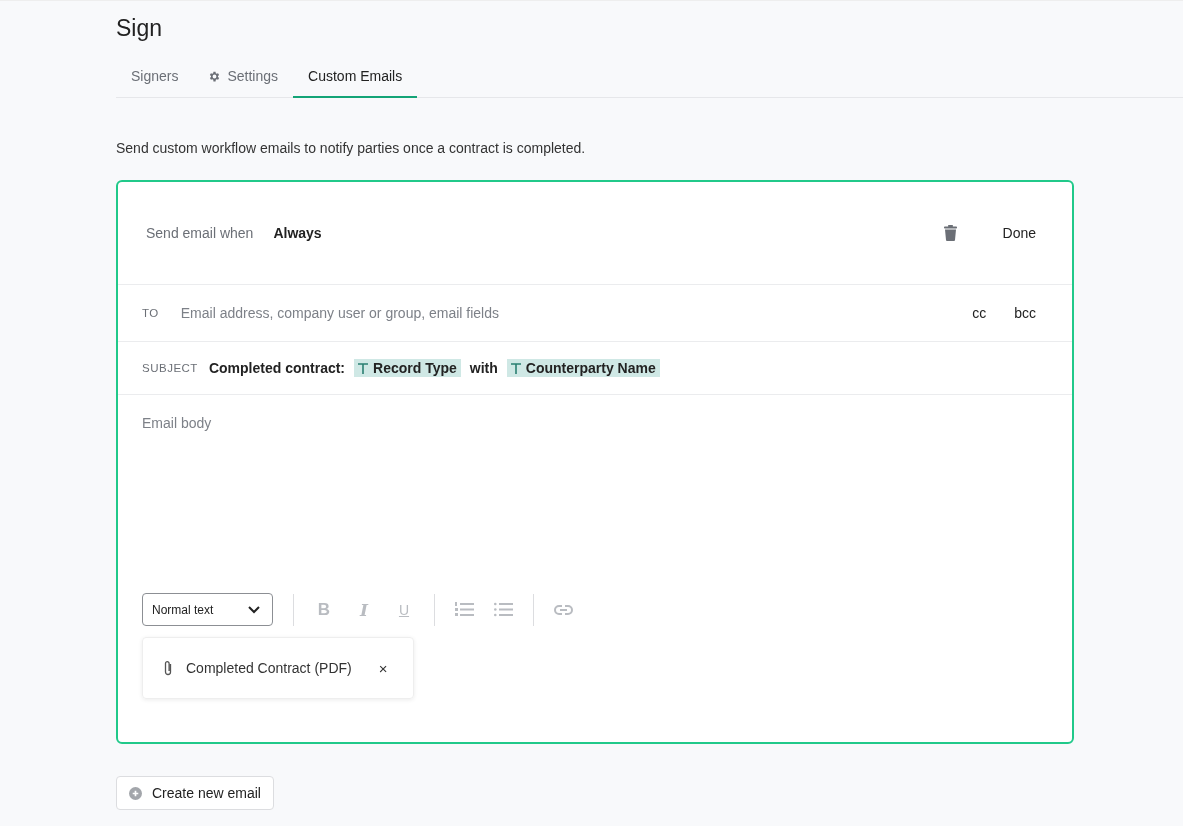 The width and height of the screenshot is (1183, 826). Describe the element at coordinates (150, 313) in the screenshot. I see `to-label: TO` at that location.